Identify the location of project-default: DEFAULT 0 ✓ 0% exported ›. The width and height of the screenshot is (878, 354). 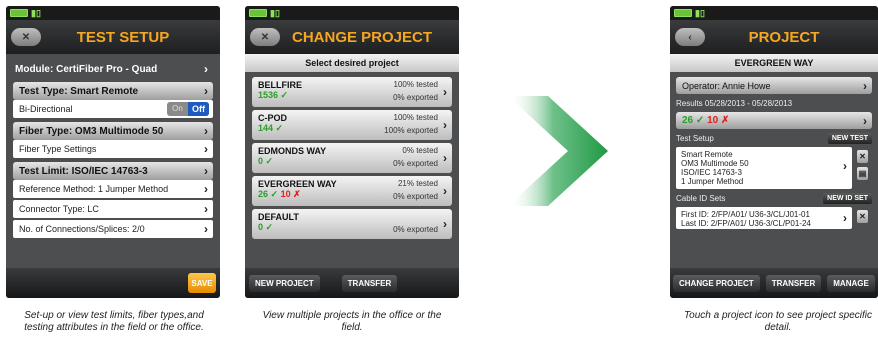
(352, 224).